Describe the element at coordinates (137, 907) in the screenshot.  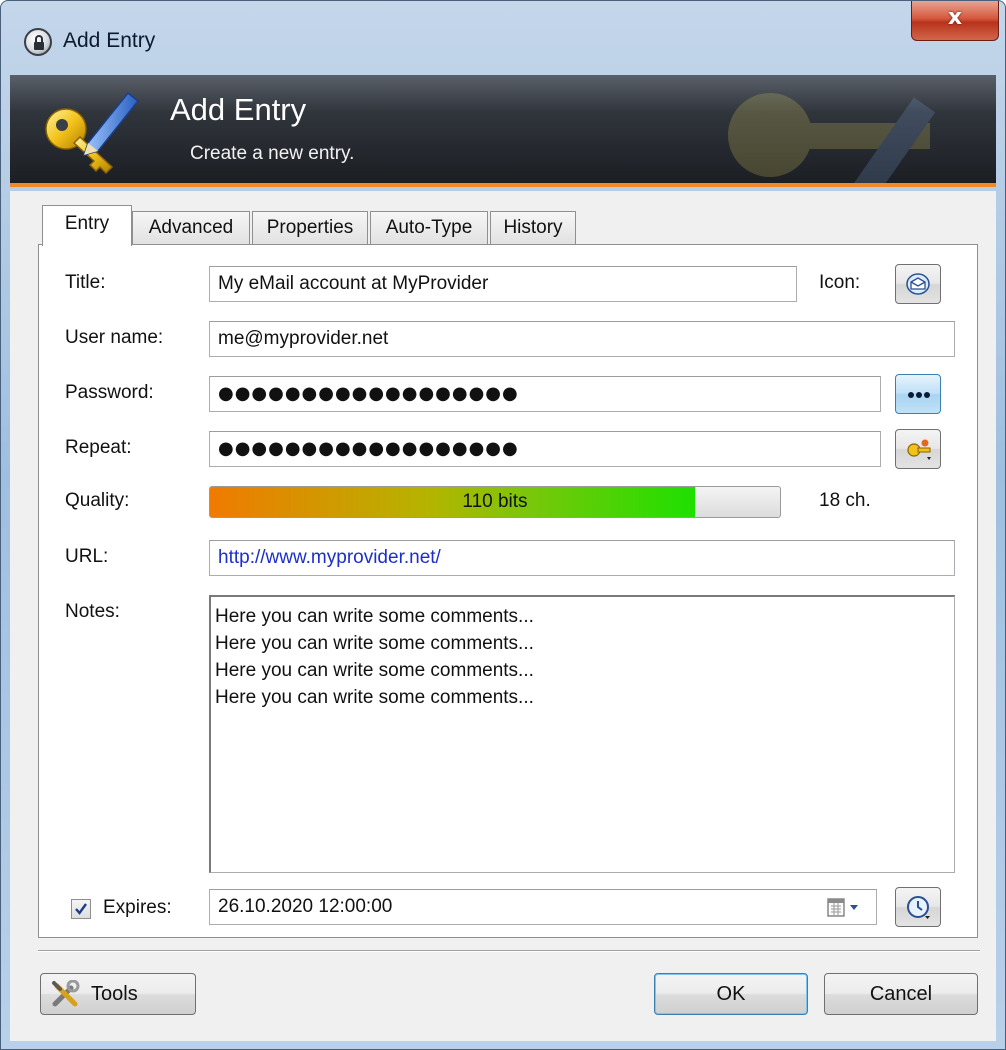
I see `expires-label: Expires:` at that location.